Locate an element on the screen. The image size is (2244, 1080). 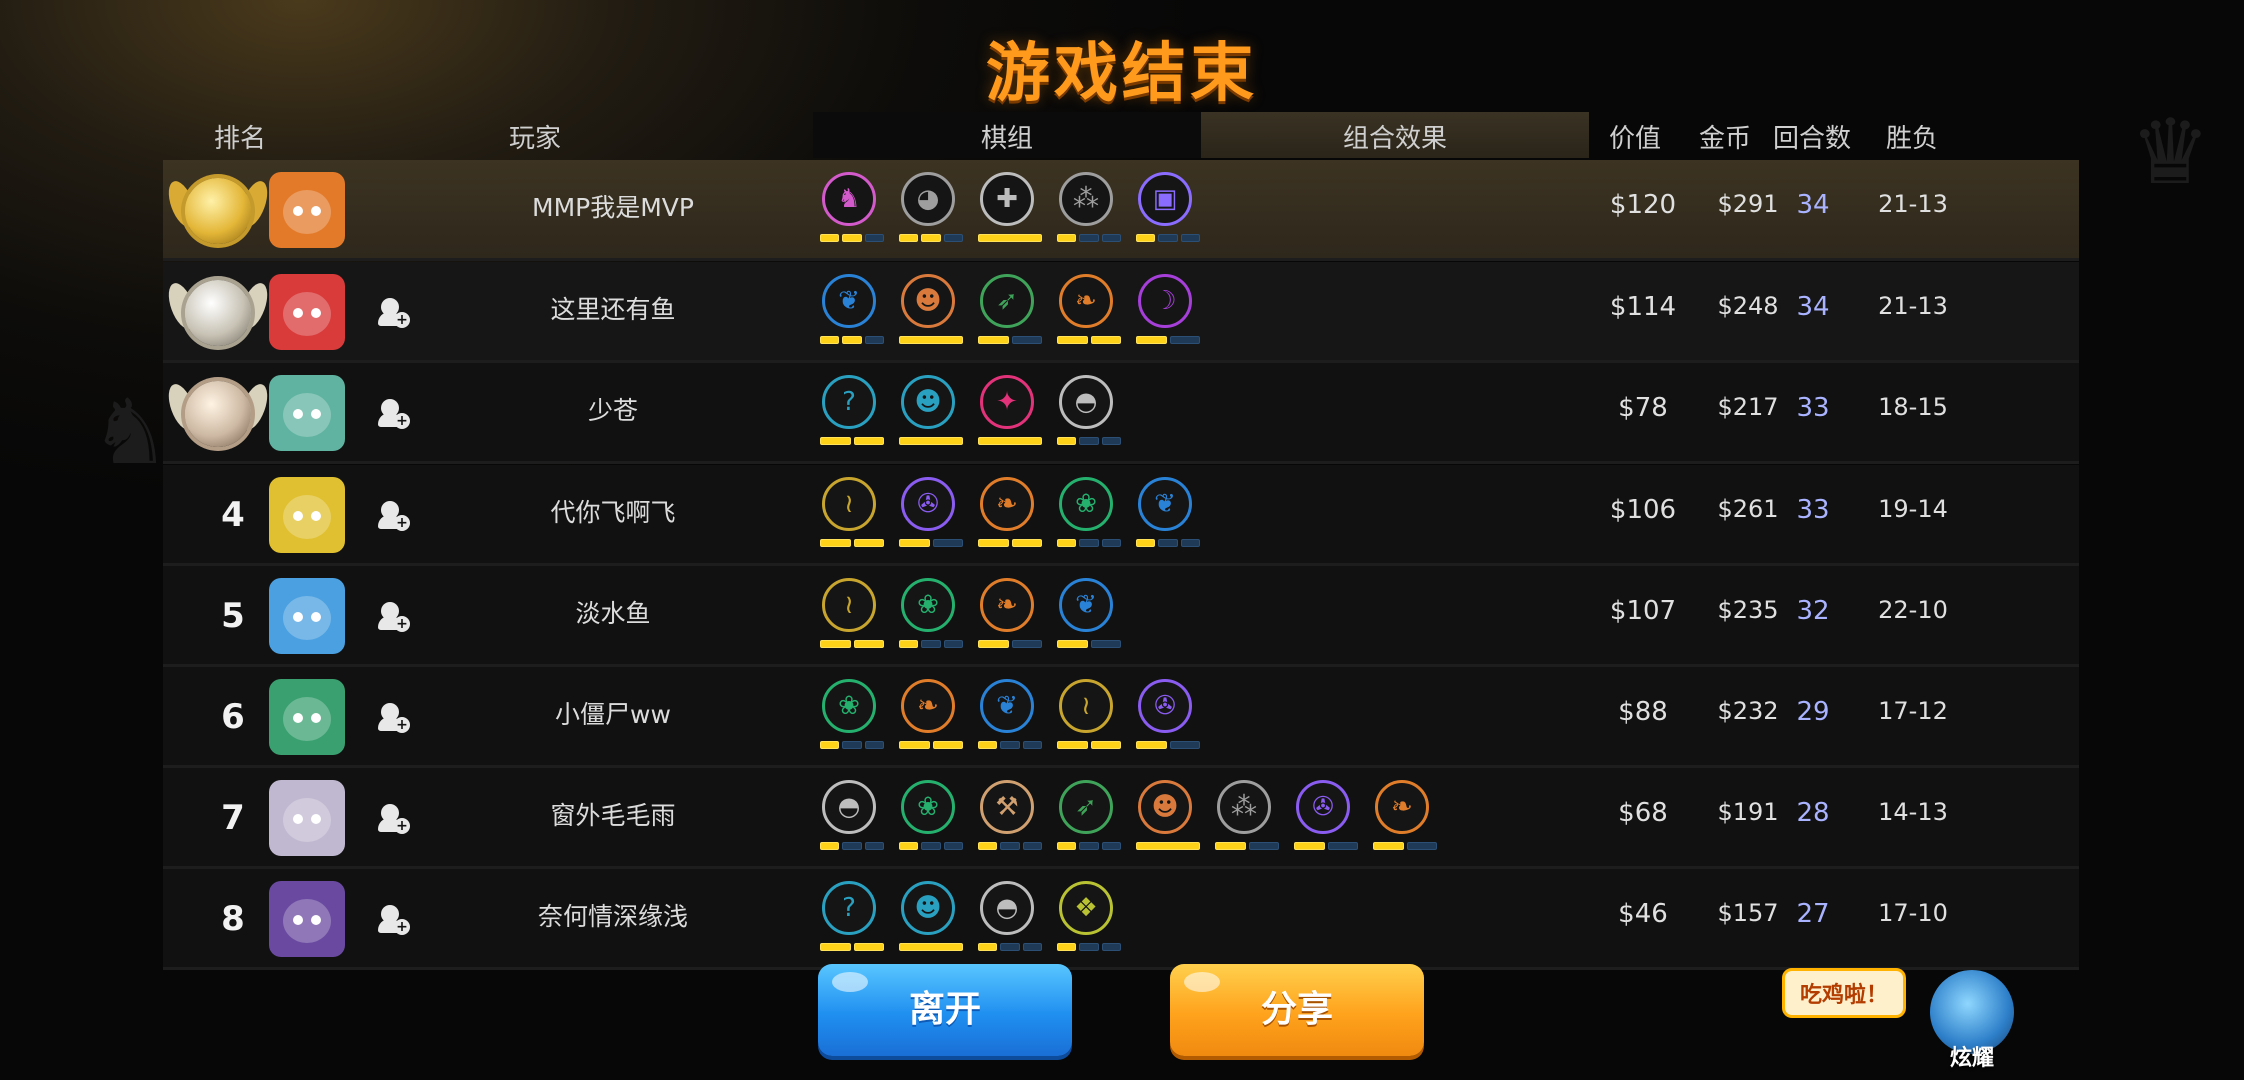
leave-button: 离开 is located at coordinates (945, 1010).